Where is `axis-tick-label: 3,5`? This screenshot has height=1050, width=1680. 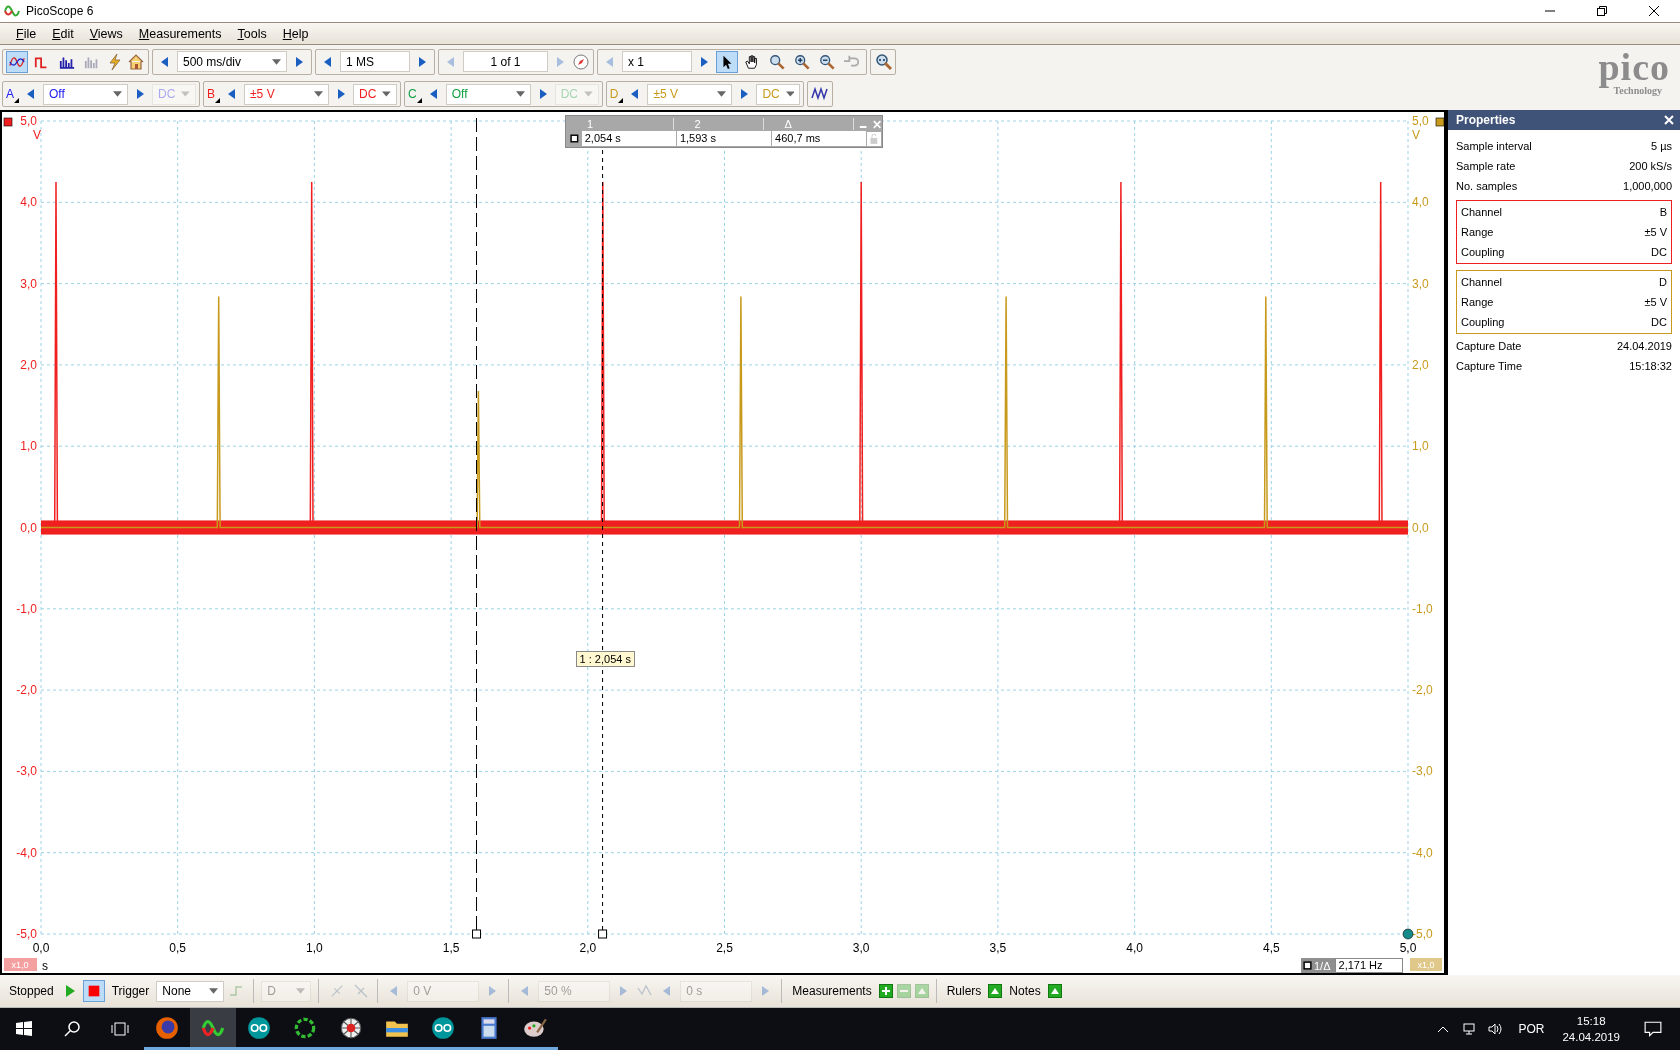 axis-tick-label: 3,5 is located at coordinates (998, 948).